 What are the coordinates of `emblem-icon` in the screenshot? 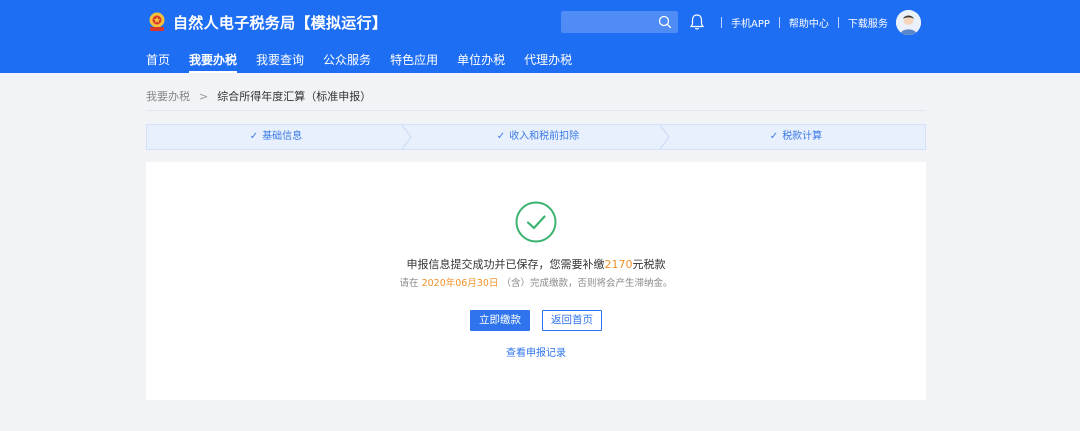 It's located at (157, 21).